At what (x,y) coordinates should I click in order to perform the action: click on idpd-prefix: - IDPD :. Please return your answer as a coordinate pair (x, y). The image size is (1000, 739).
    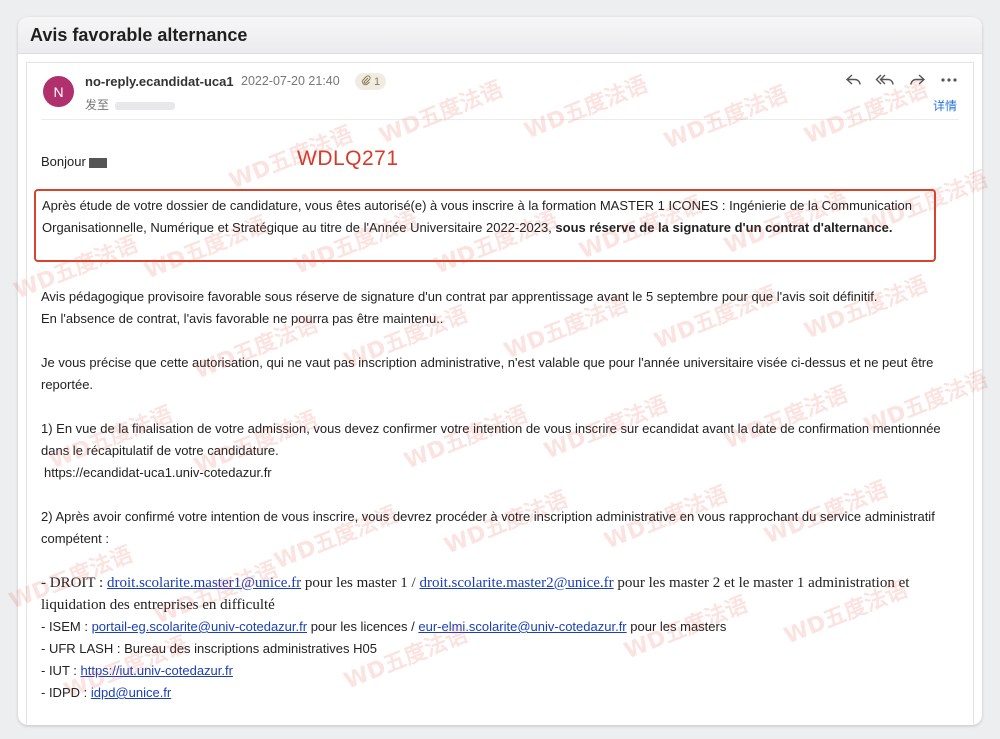
    Looking at the image, I should click on (66, 692).